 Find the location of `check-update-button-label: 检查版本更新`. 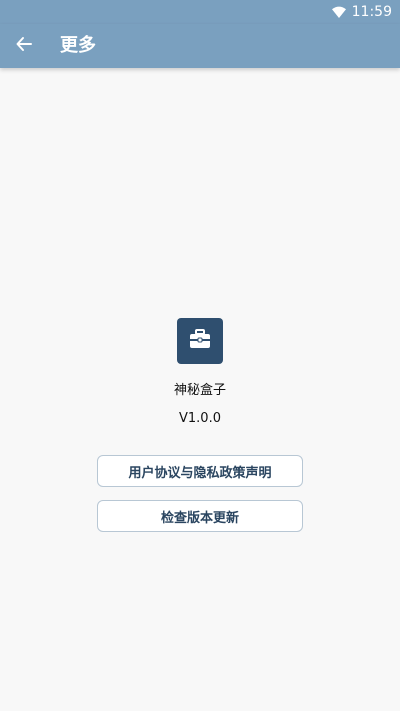

check-update-button-label: 检查版本更新 is located at coordinates (199, 518).